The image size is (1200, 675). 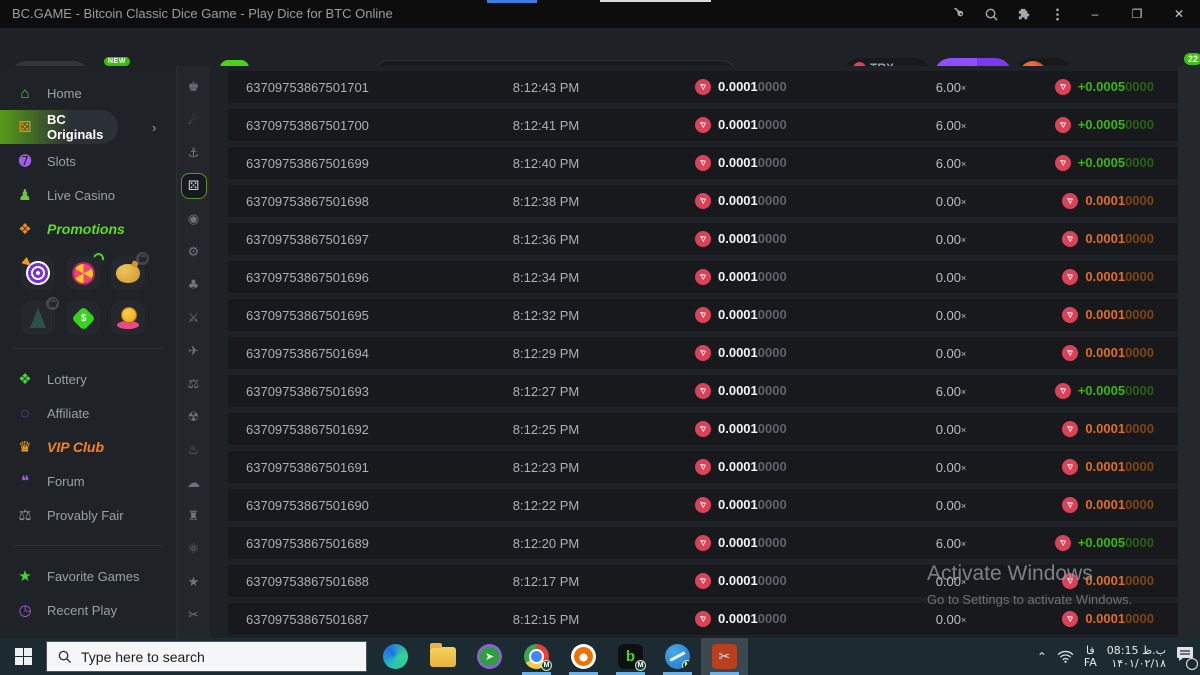 I want to click on taskbar-app-bcgame-app: bM, so click(x=630, y=656).